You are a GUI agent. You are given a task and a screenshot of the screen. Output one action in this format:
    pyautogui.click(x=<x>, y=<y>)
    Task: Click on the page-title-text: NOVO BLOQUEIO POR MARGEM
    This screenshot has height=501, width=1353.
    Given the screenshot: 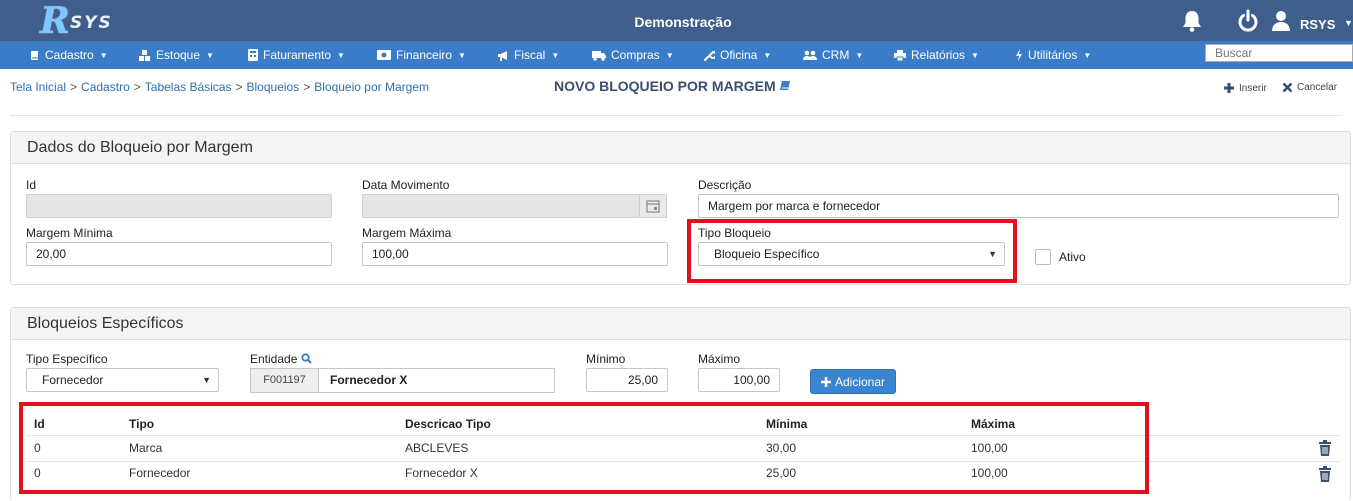 What is the action you would take?
    pyautogui.click(x=665, y=86)
    